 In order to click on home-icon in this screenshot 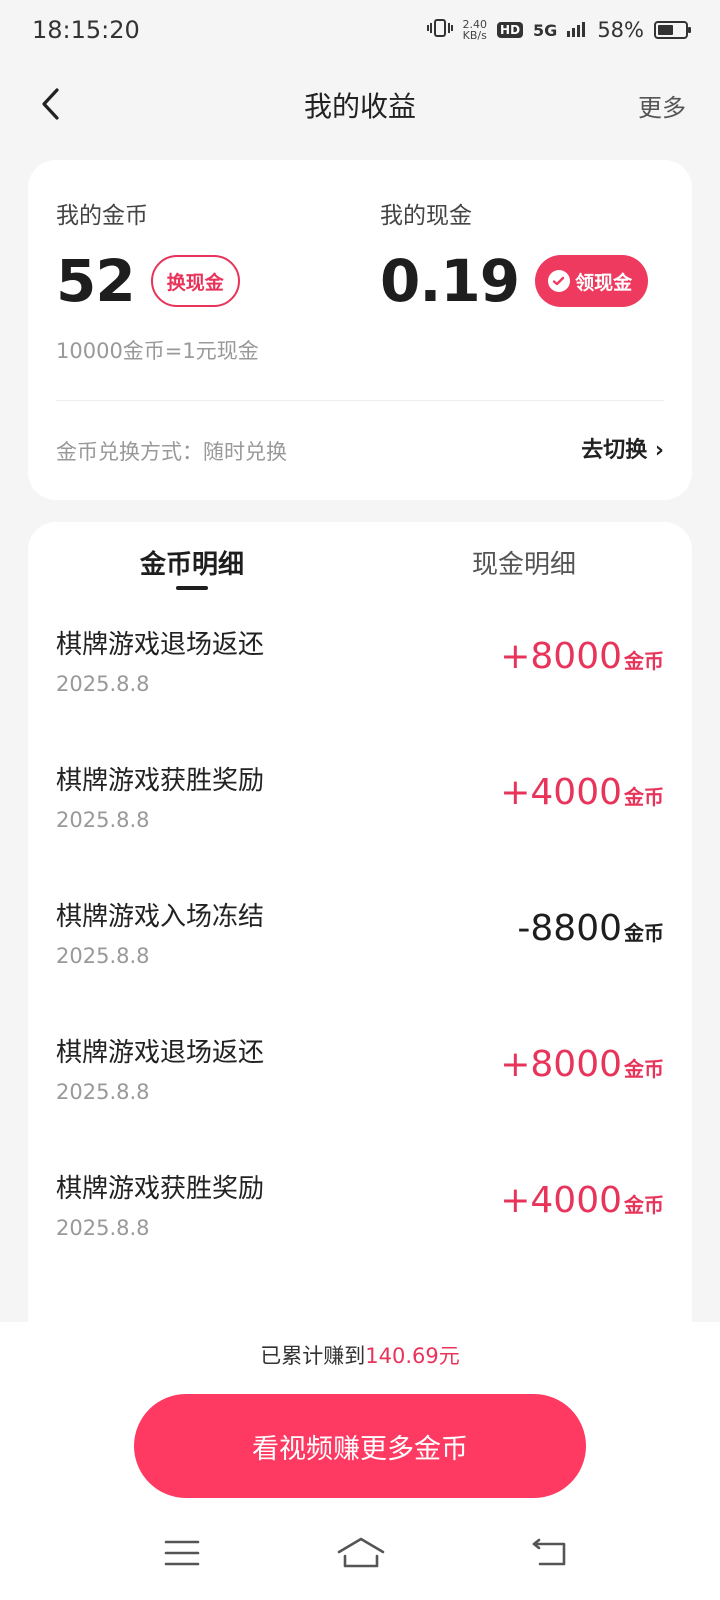, I will do `click(361, 1555)`.